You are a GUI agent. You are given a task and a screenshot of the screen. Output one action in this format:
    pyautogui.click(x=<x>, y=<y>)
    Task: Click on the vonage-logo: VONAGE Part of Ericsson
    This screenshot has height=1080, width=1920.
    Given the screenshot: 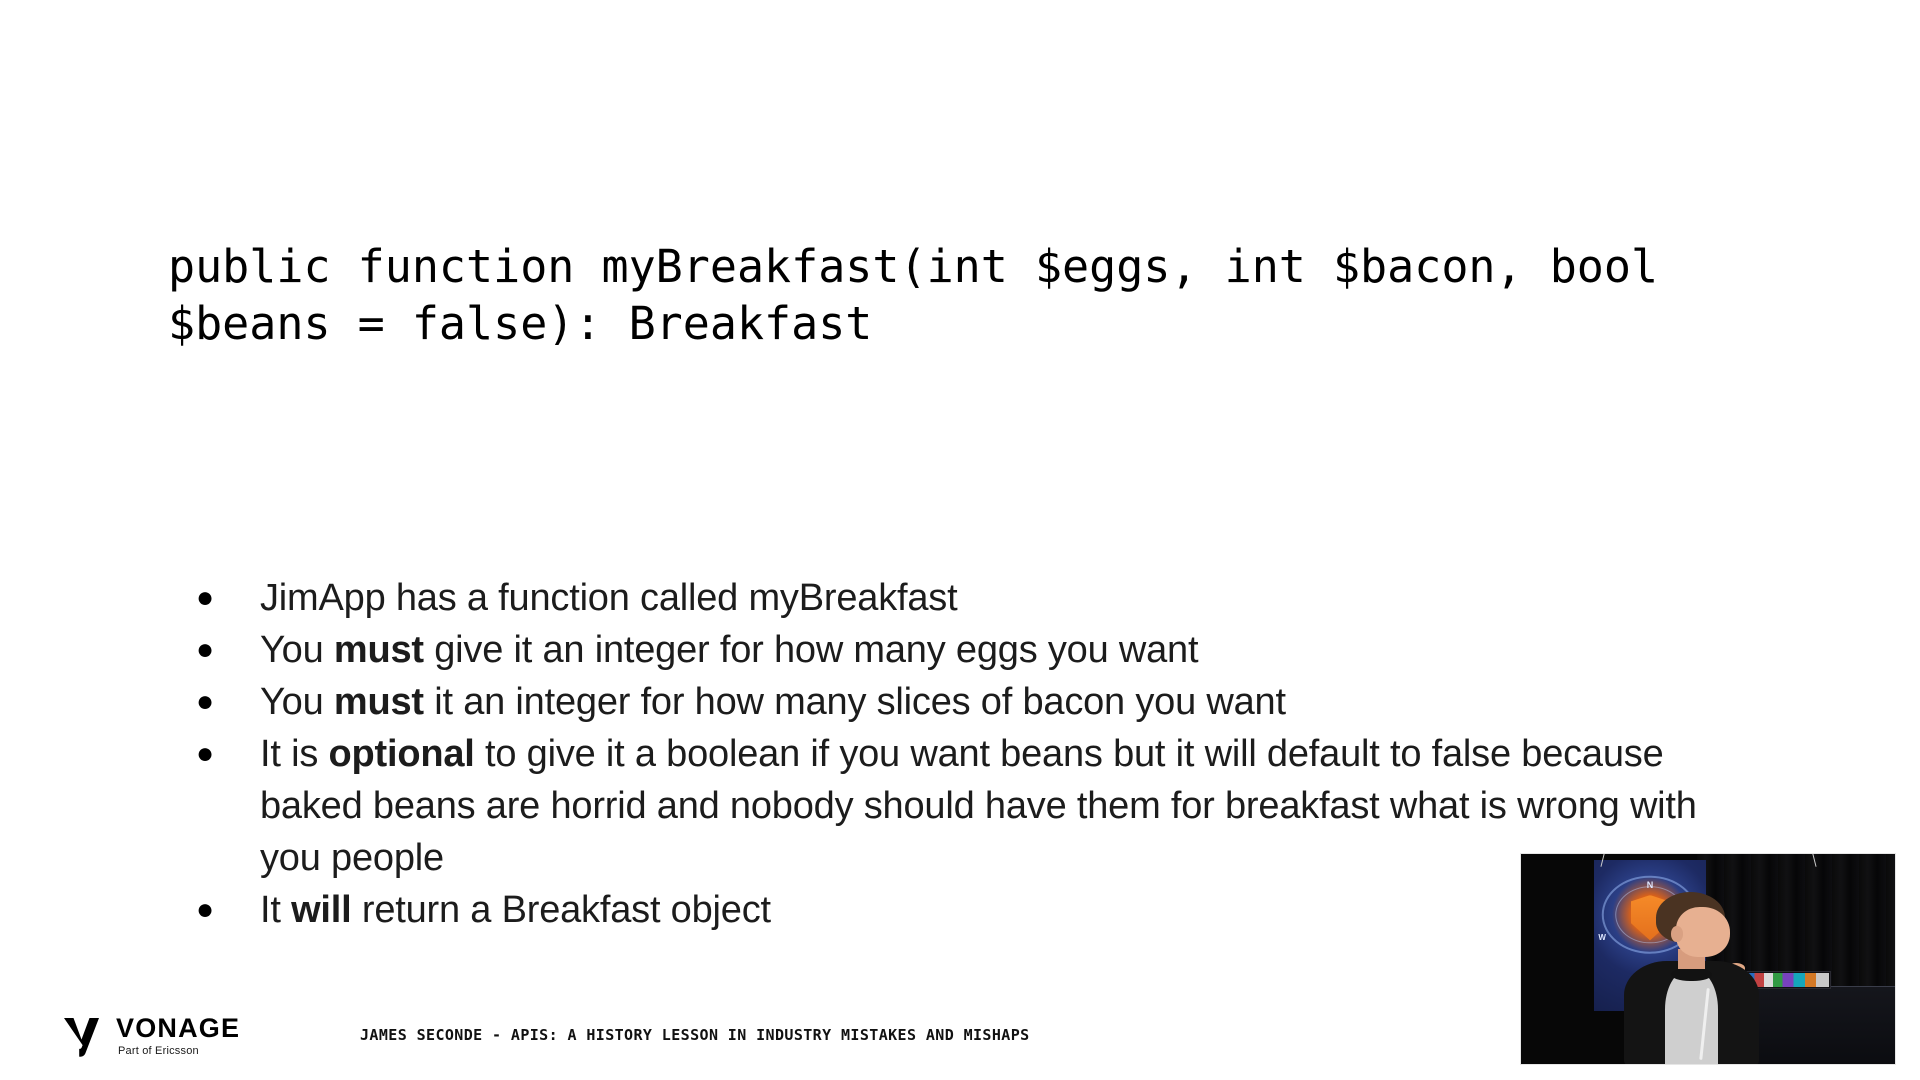 What is the action you would take?
    pyautogui.click(x=151, y=1036)
    